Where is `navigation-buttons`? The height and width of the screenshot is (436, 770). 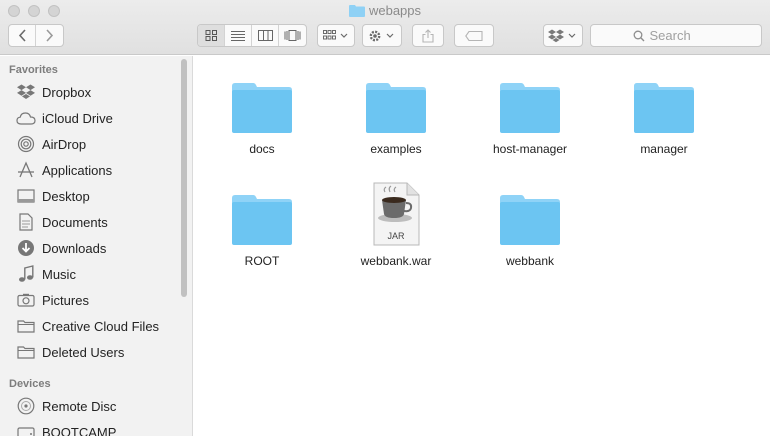
navigation-buttons is located at coordinates (36, 35).